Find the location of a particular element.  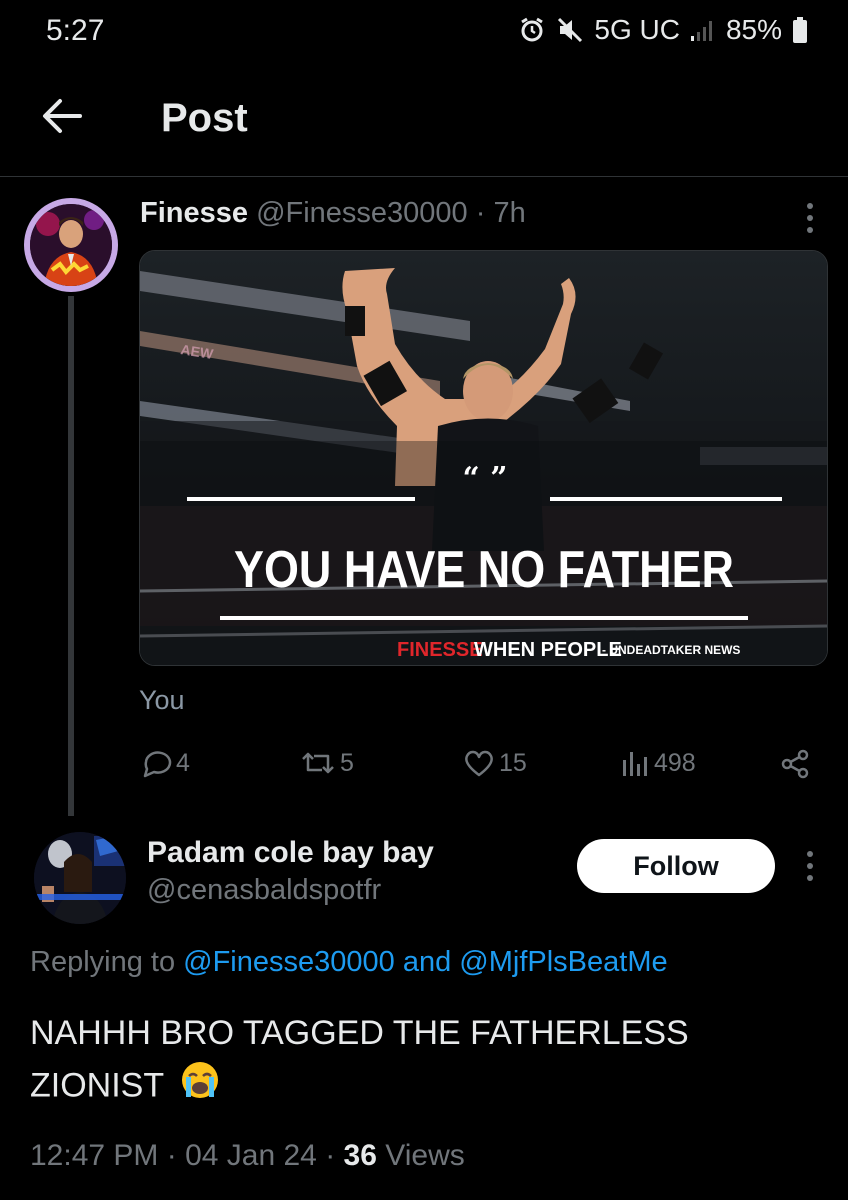

views-label: Views is located at coordinates (424, 1155).